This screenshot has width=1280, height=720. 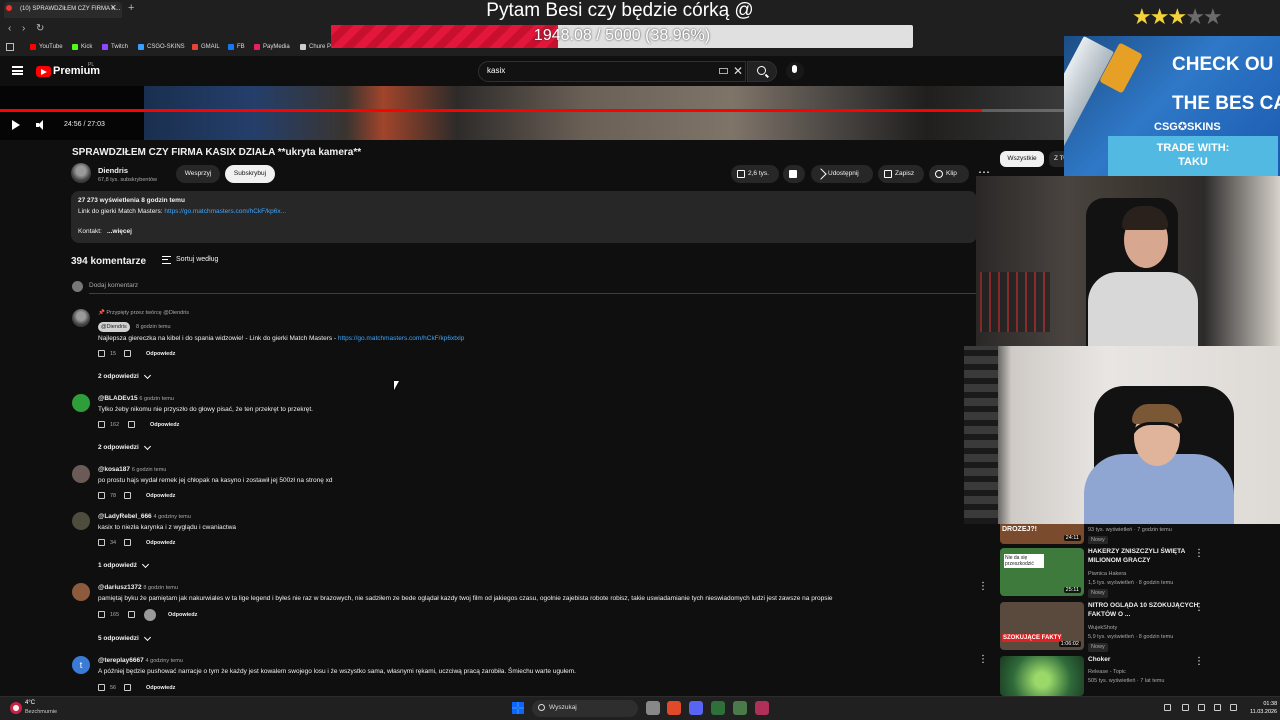 I want to click on recommendation-thumbnail: SZOKUJĄCE FAKTY 1:06:02, so click(x=1042, y=626).